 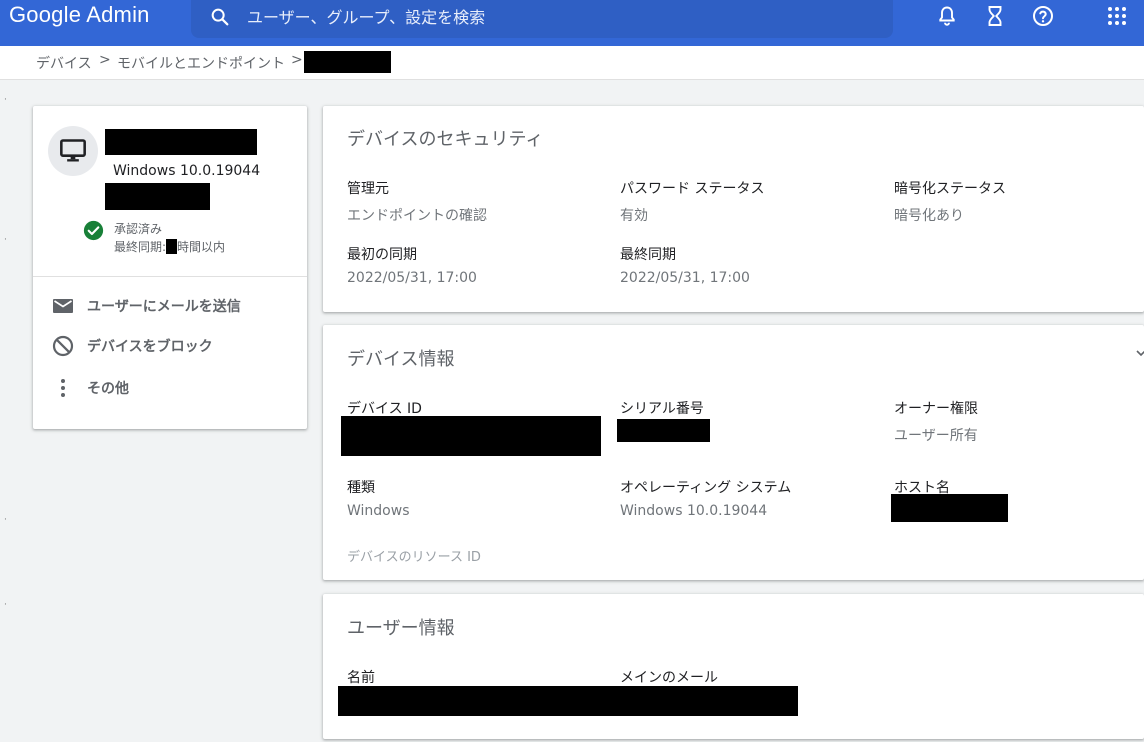 I want to click on redacted-hostname, so click(x=949, y=508).